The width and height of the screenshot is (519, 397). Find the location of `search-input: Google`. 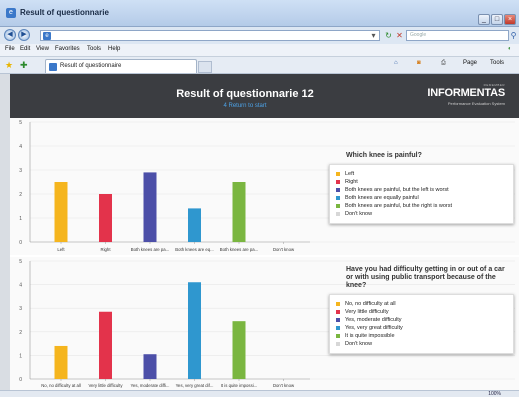

search-input: Google is located at coordinates (457, 35).